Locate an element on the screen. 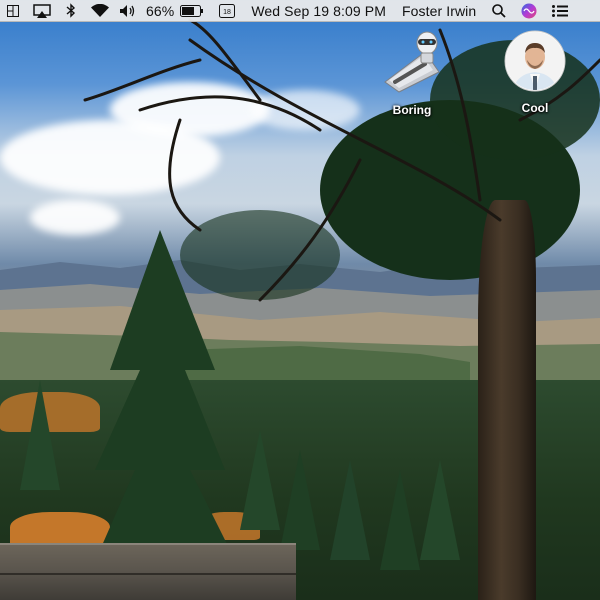  desktop-icon-cool: Cool is located at coordinates (535, 72).